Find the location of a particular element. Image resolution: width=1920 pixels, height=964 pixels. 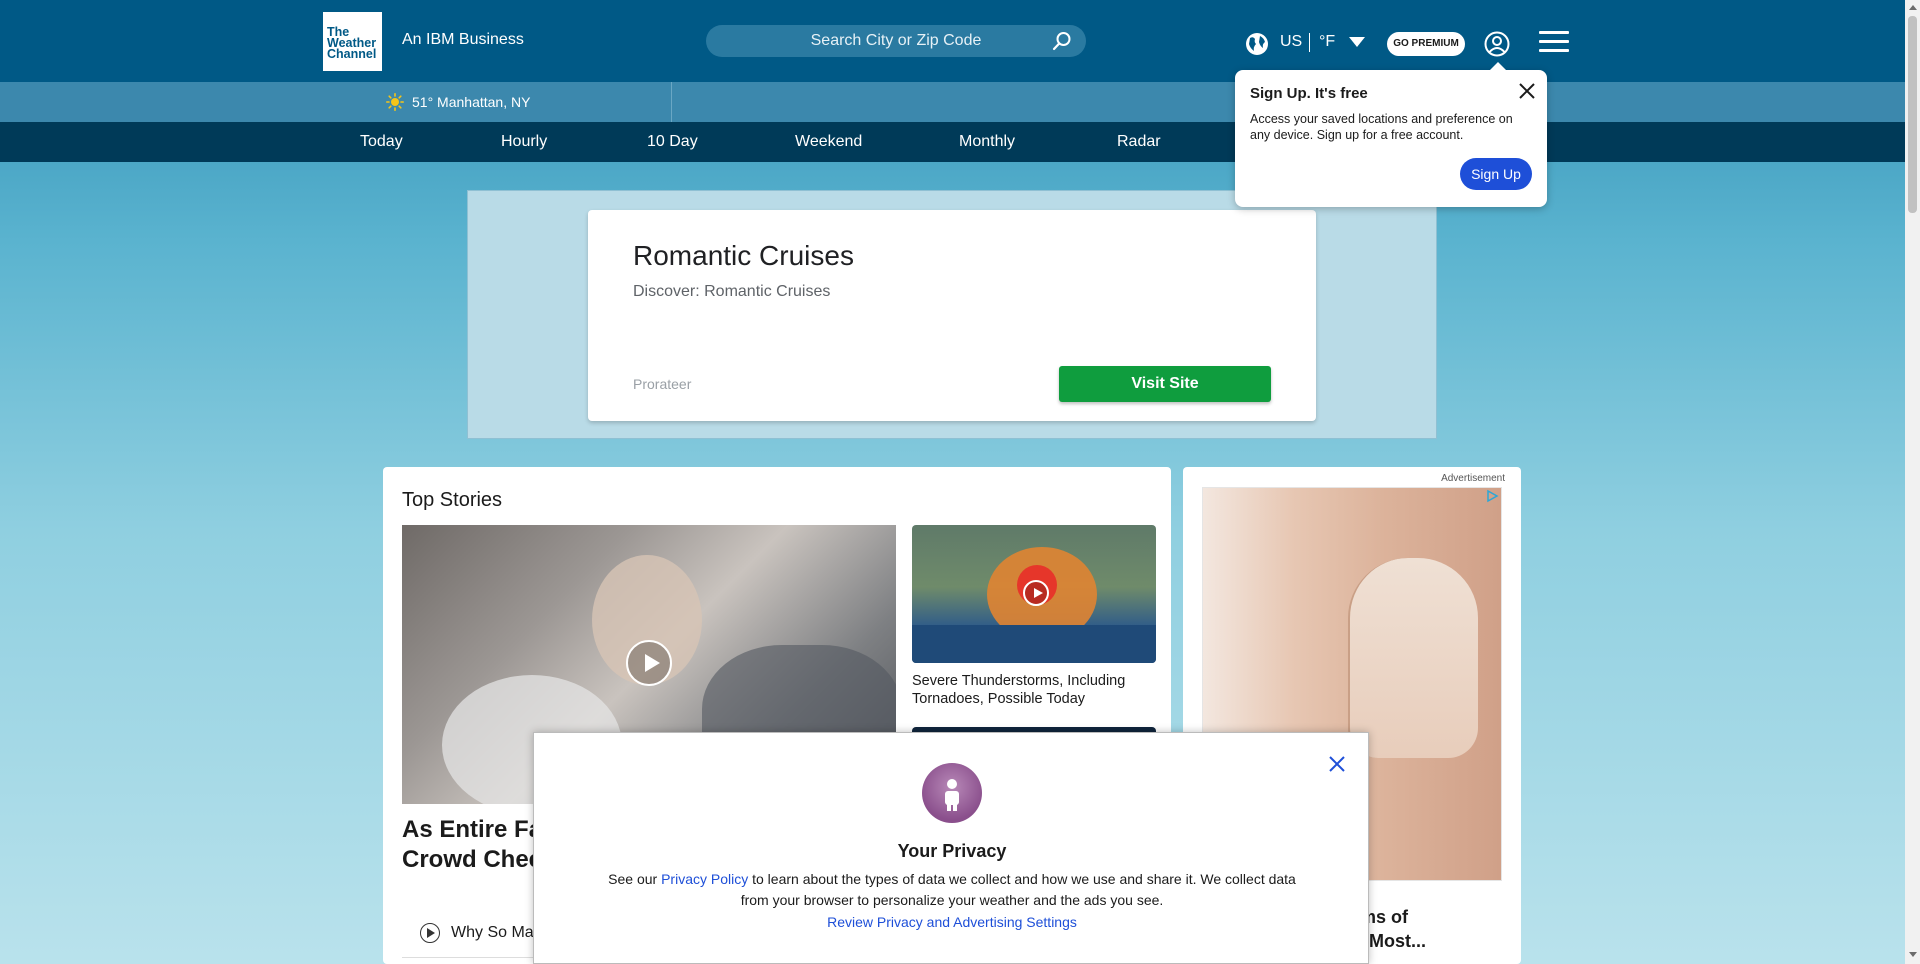

current-location-weather: 51° Manhattan, NY is located at coordinates (471, 102).